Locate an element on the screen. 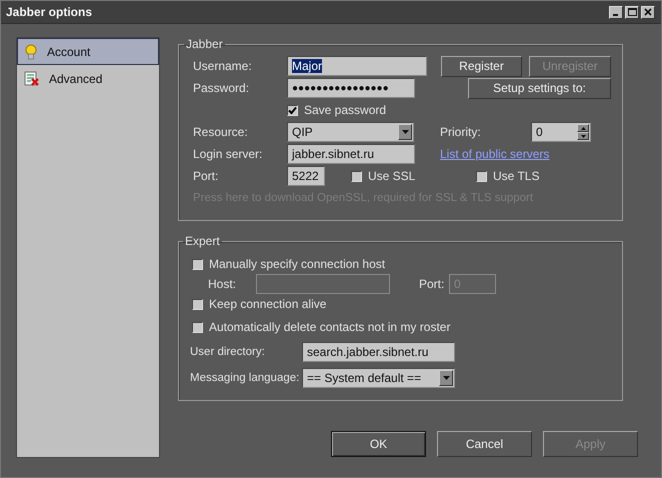 The width and height of the screenshot is (662, 478). field-label: Host: is located at coordinates (223, 284).